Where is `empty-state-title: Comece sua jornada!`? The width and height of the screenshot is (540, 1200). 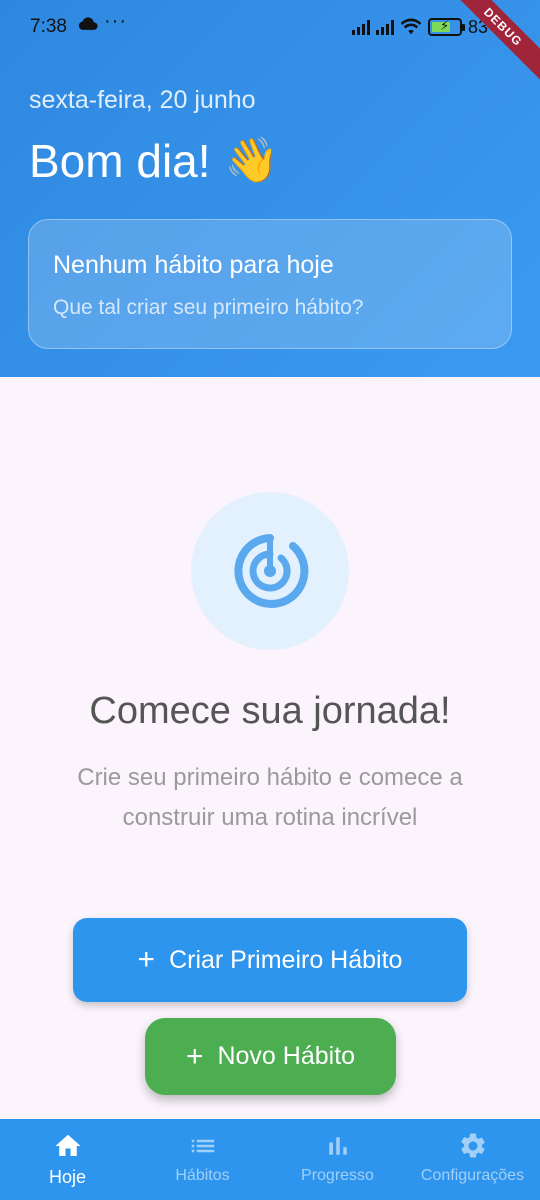
empty-state-title: Comece sua jornada! is located at coordinates (270, 711).